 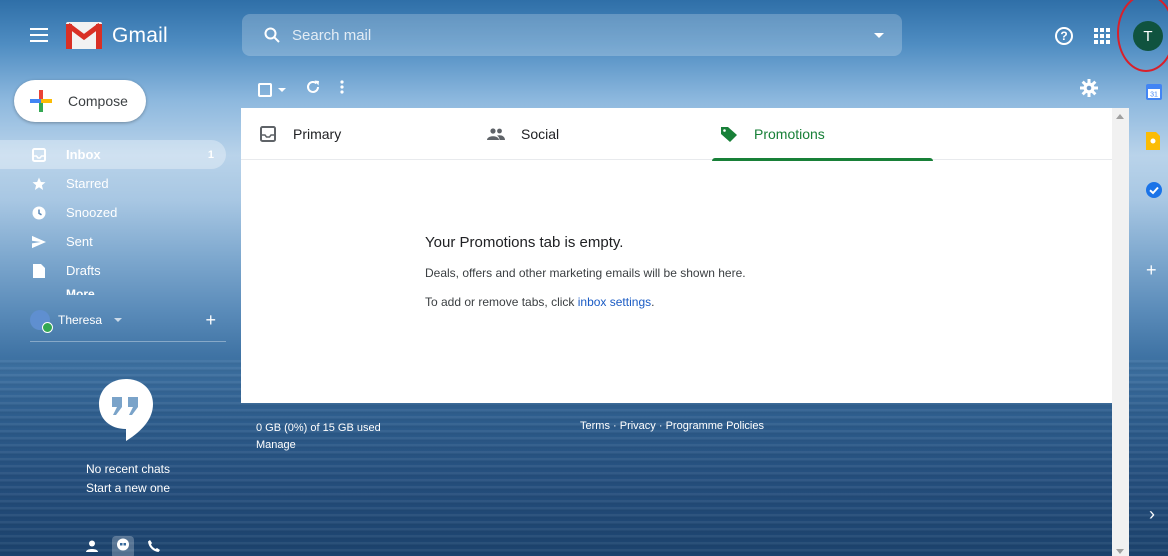 What do you see at coordinates (128, 320) in the screenshot?
I see `hangouts-user-row: Theresa +` at bounding box center [128, 320].